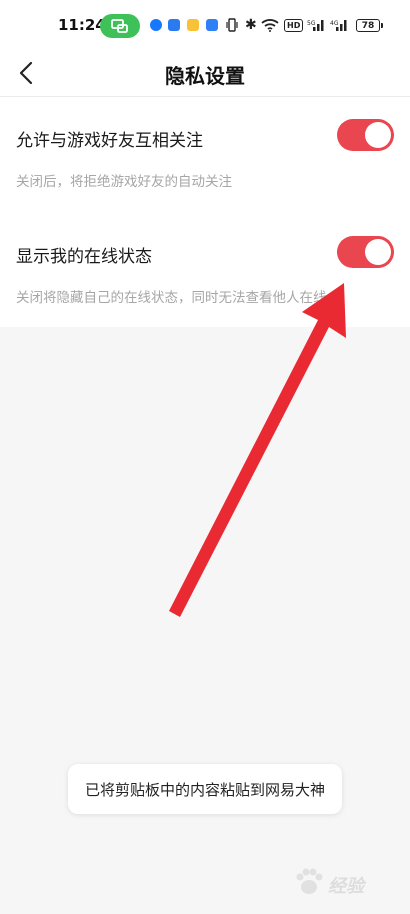  What do you see at coordinates (205, 789) in the screenshot?
I see `clipboard-toast: 已将剪贴板中的内容粘贴到网易大神` at bounding box center [205, 789].